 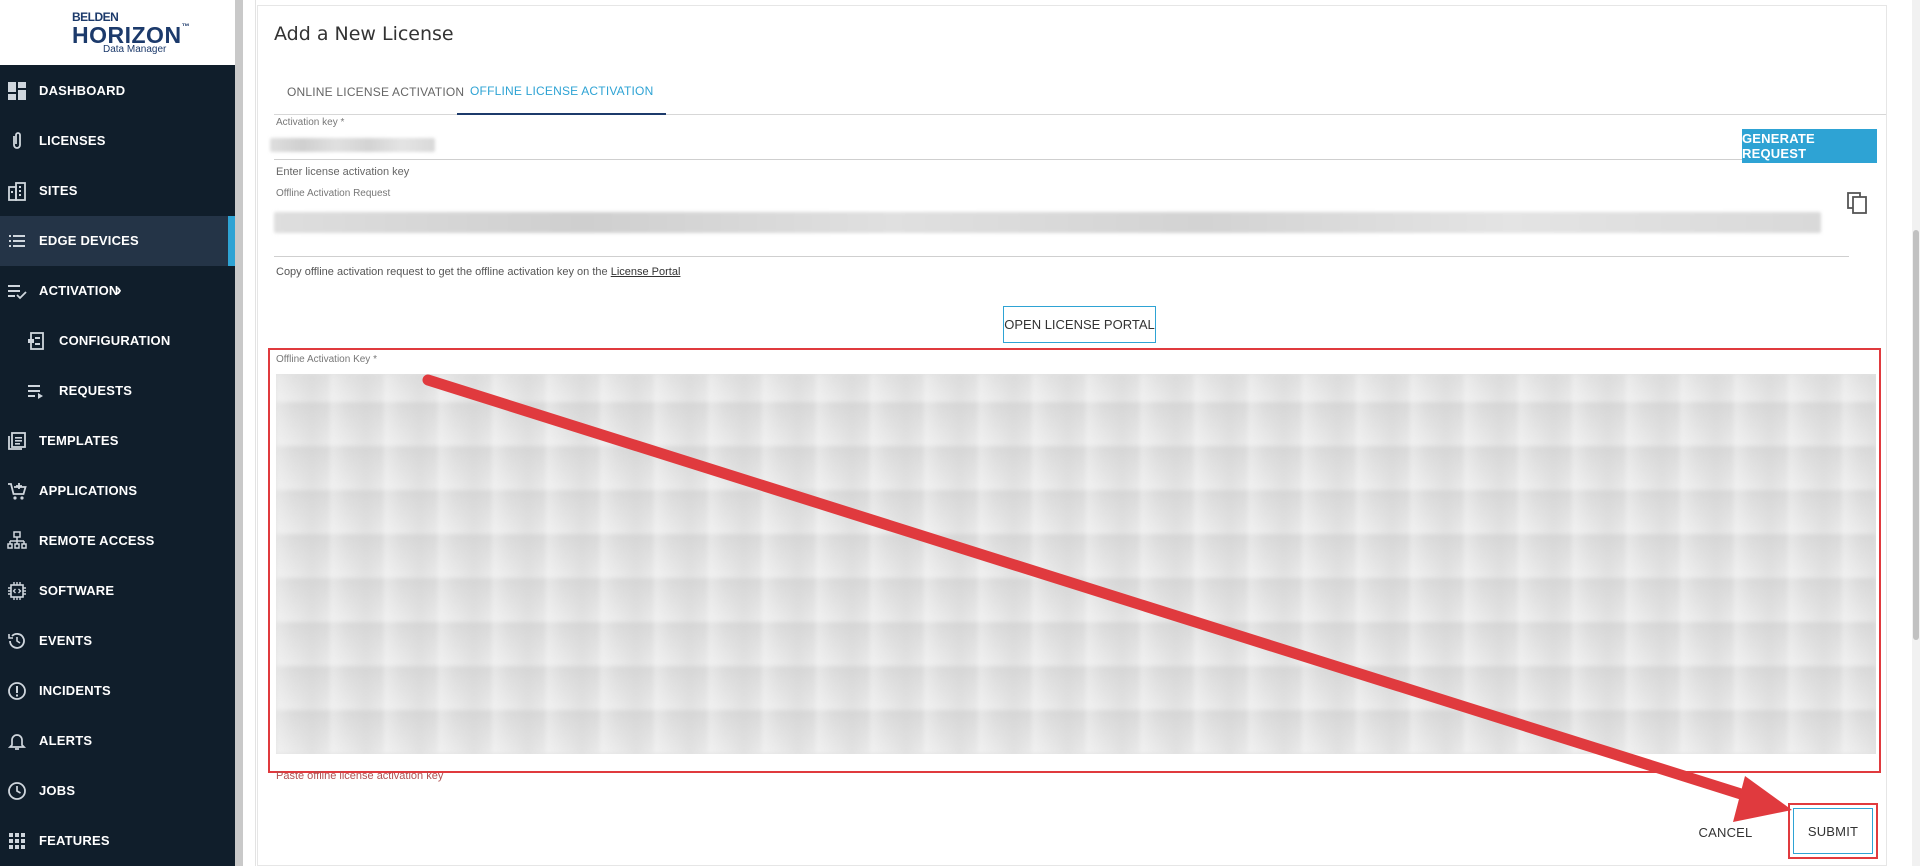 I want to click on dashboard-icon, so click(x=17, y=91).